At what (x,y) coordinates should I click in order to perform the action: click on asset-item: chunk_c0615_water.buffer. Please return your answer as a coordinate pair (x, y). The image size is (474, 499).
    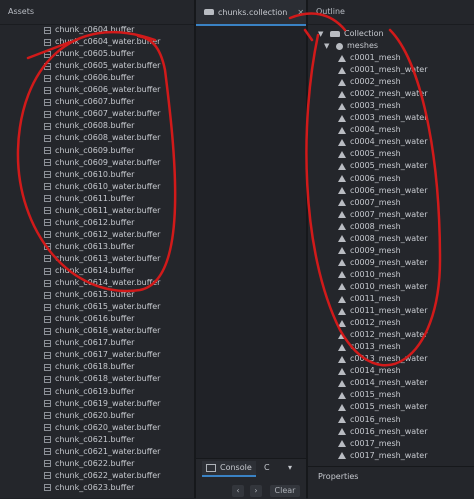
    Looking at the image, I should click on (102, 307).